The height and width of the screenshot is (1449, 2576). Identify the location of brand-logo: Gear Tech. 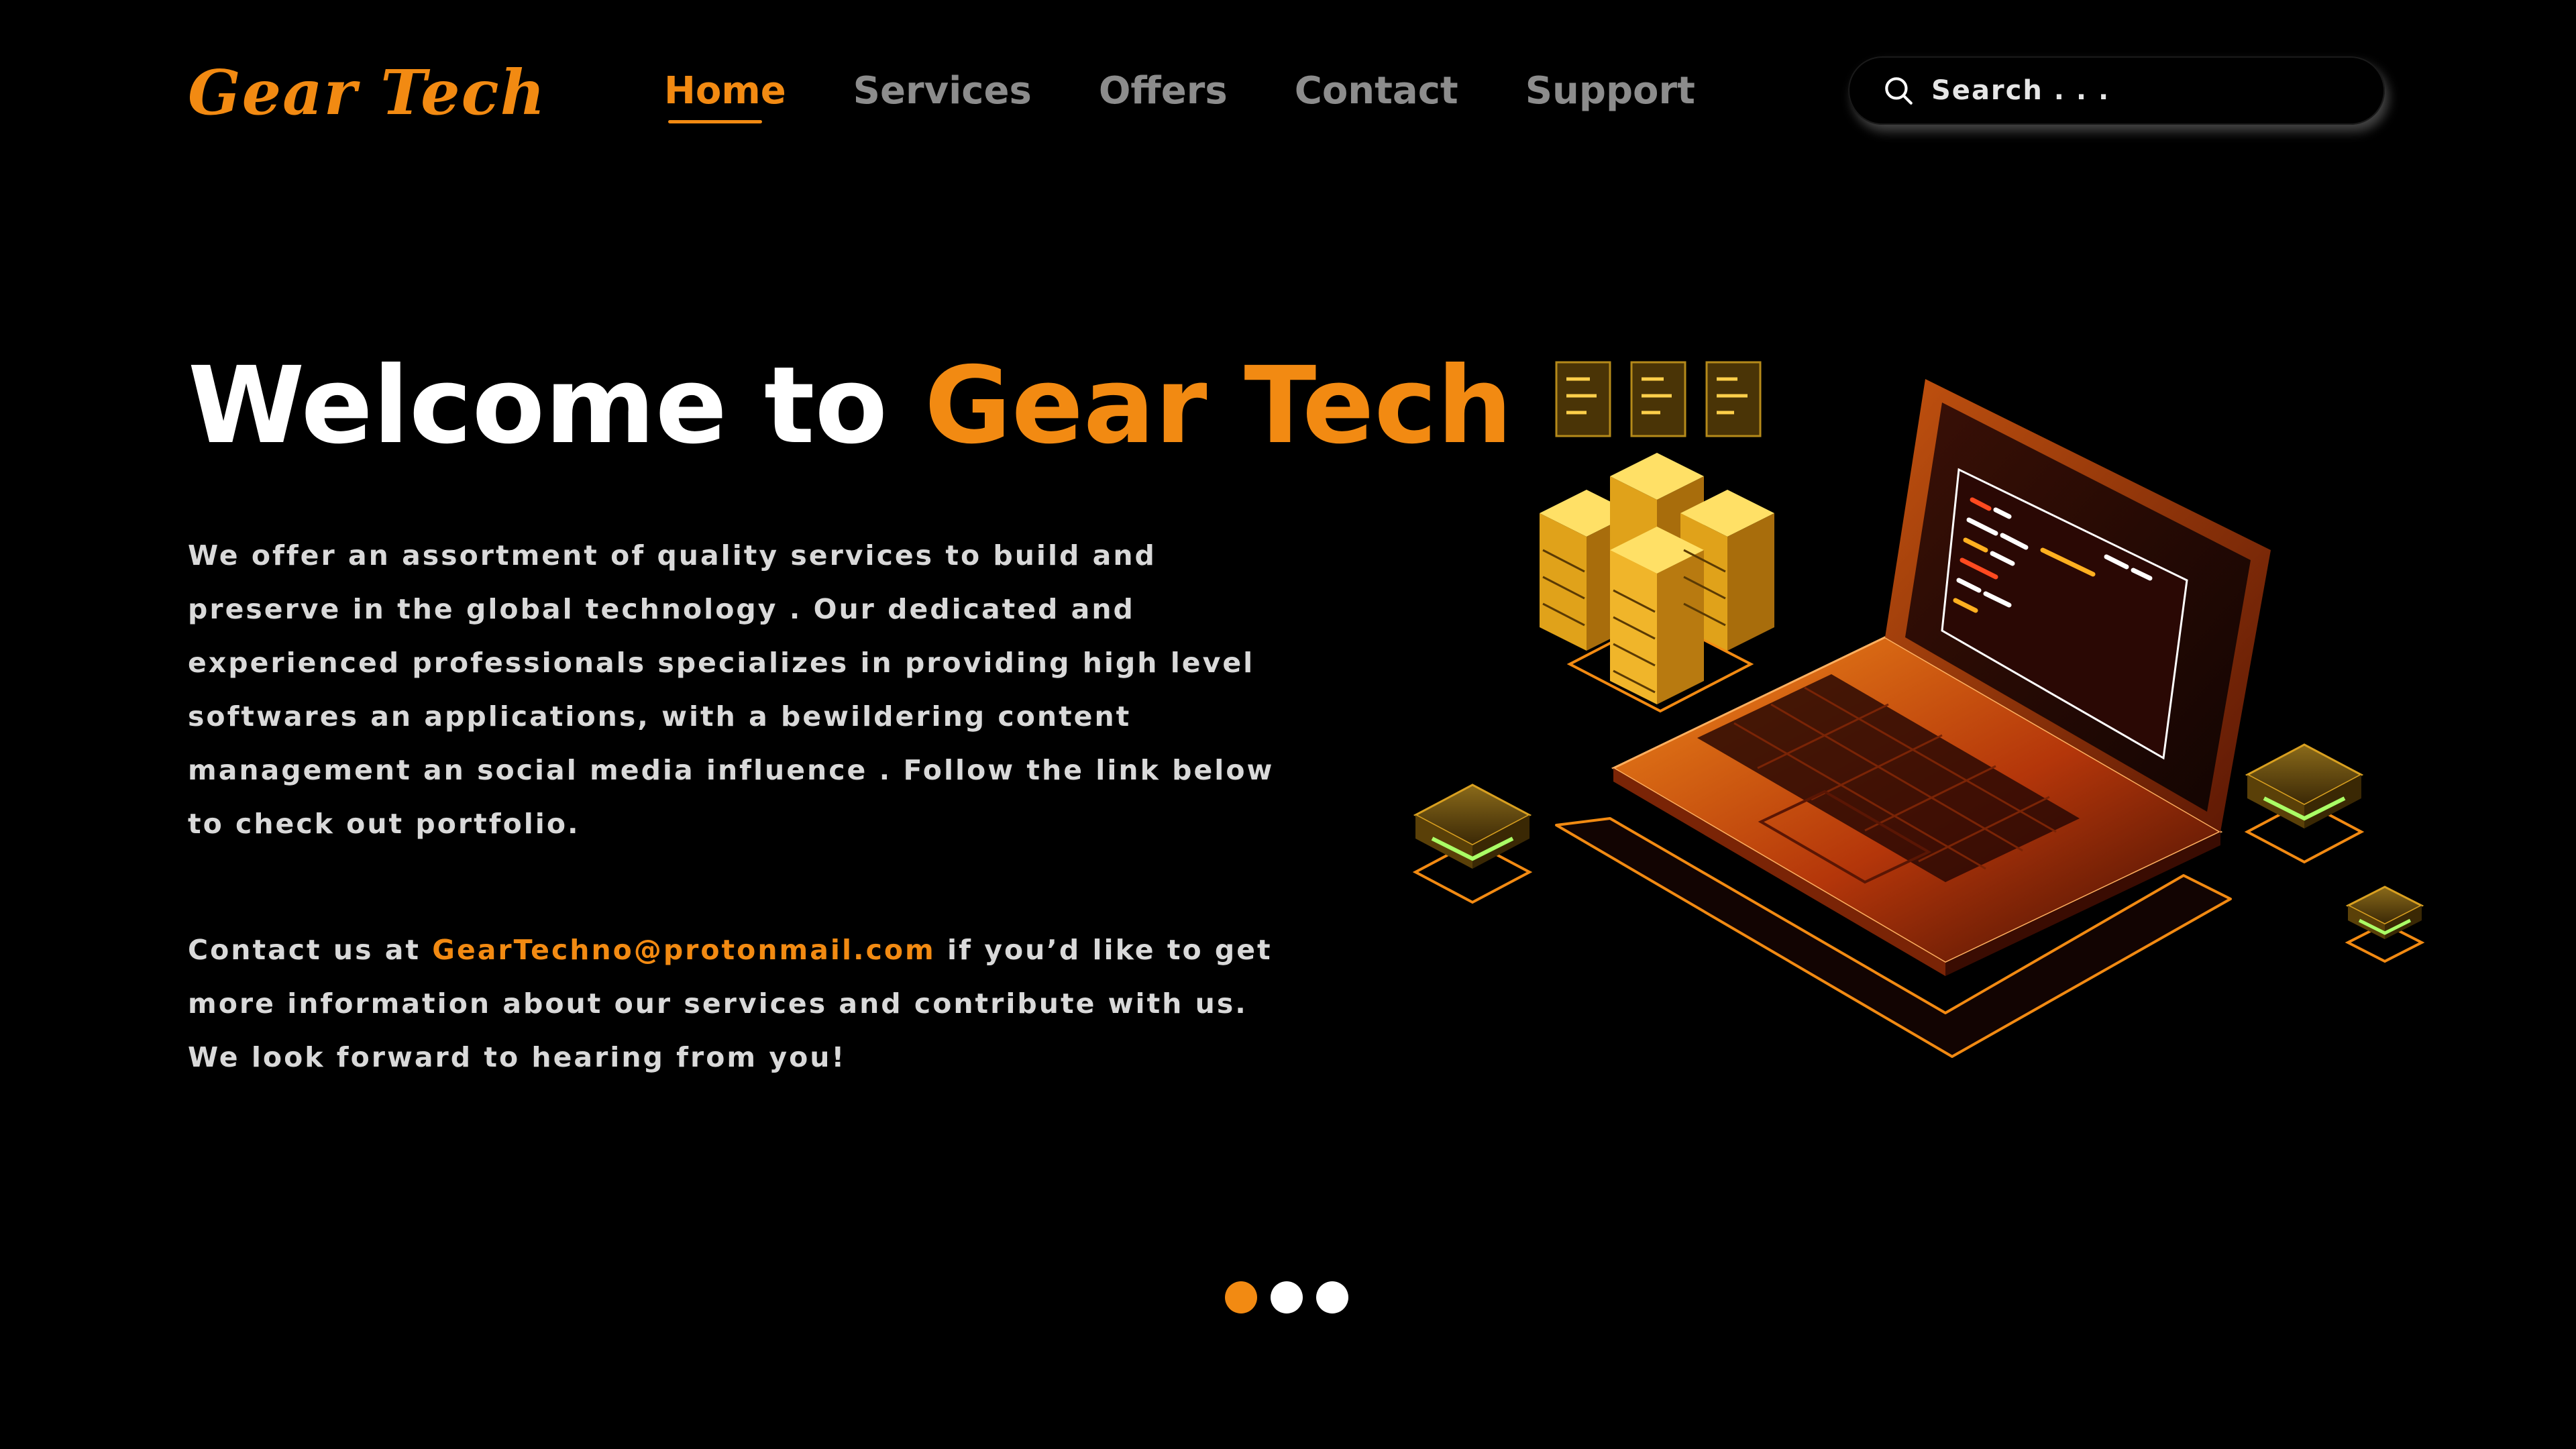
(367, 92).